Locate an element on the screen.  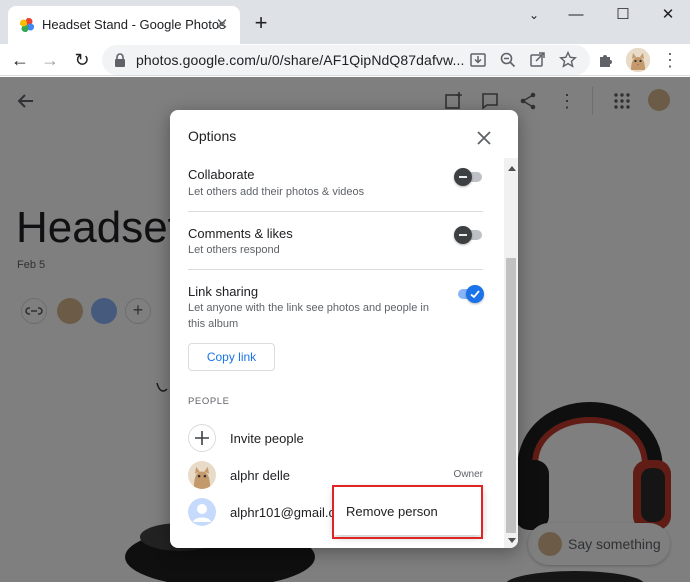
google-photos-icon is located at coordinates (27, 25).